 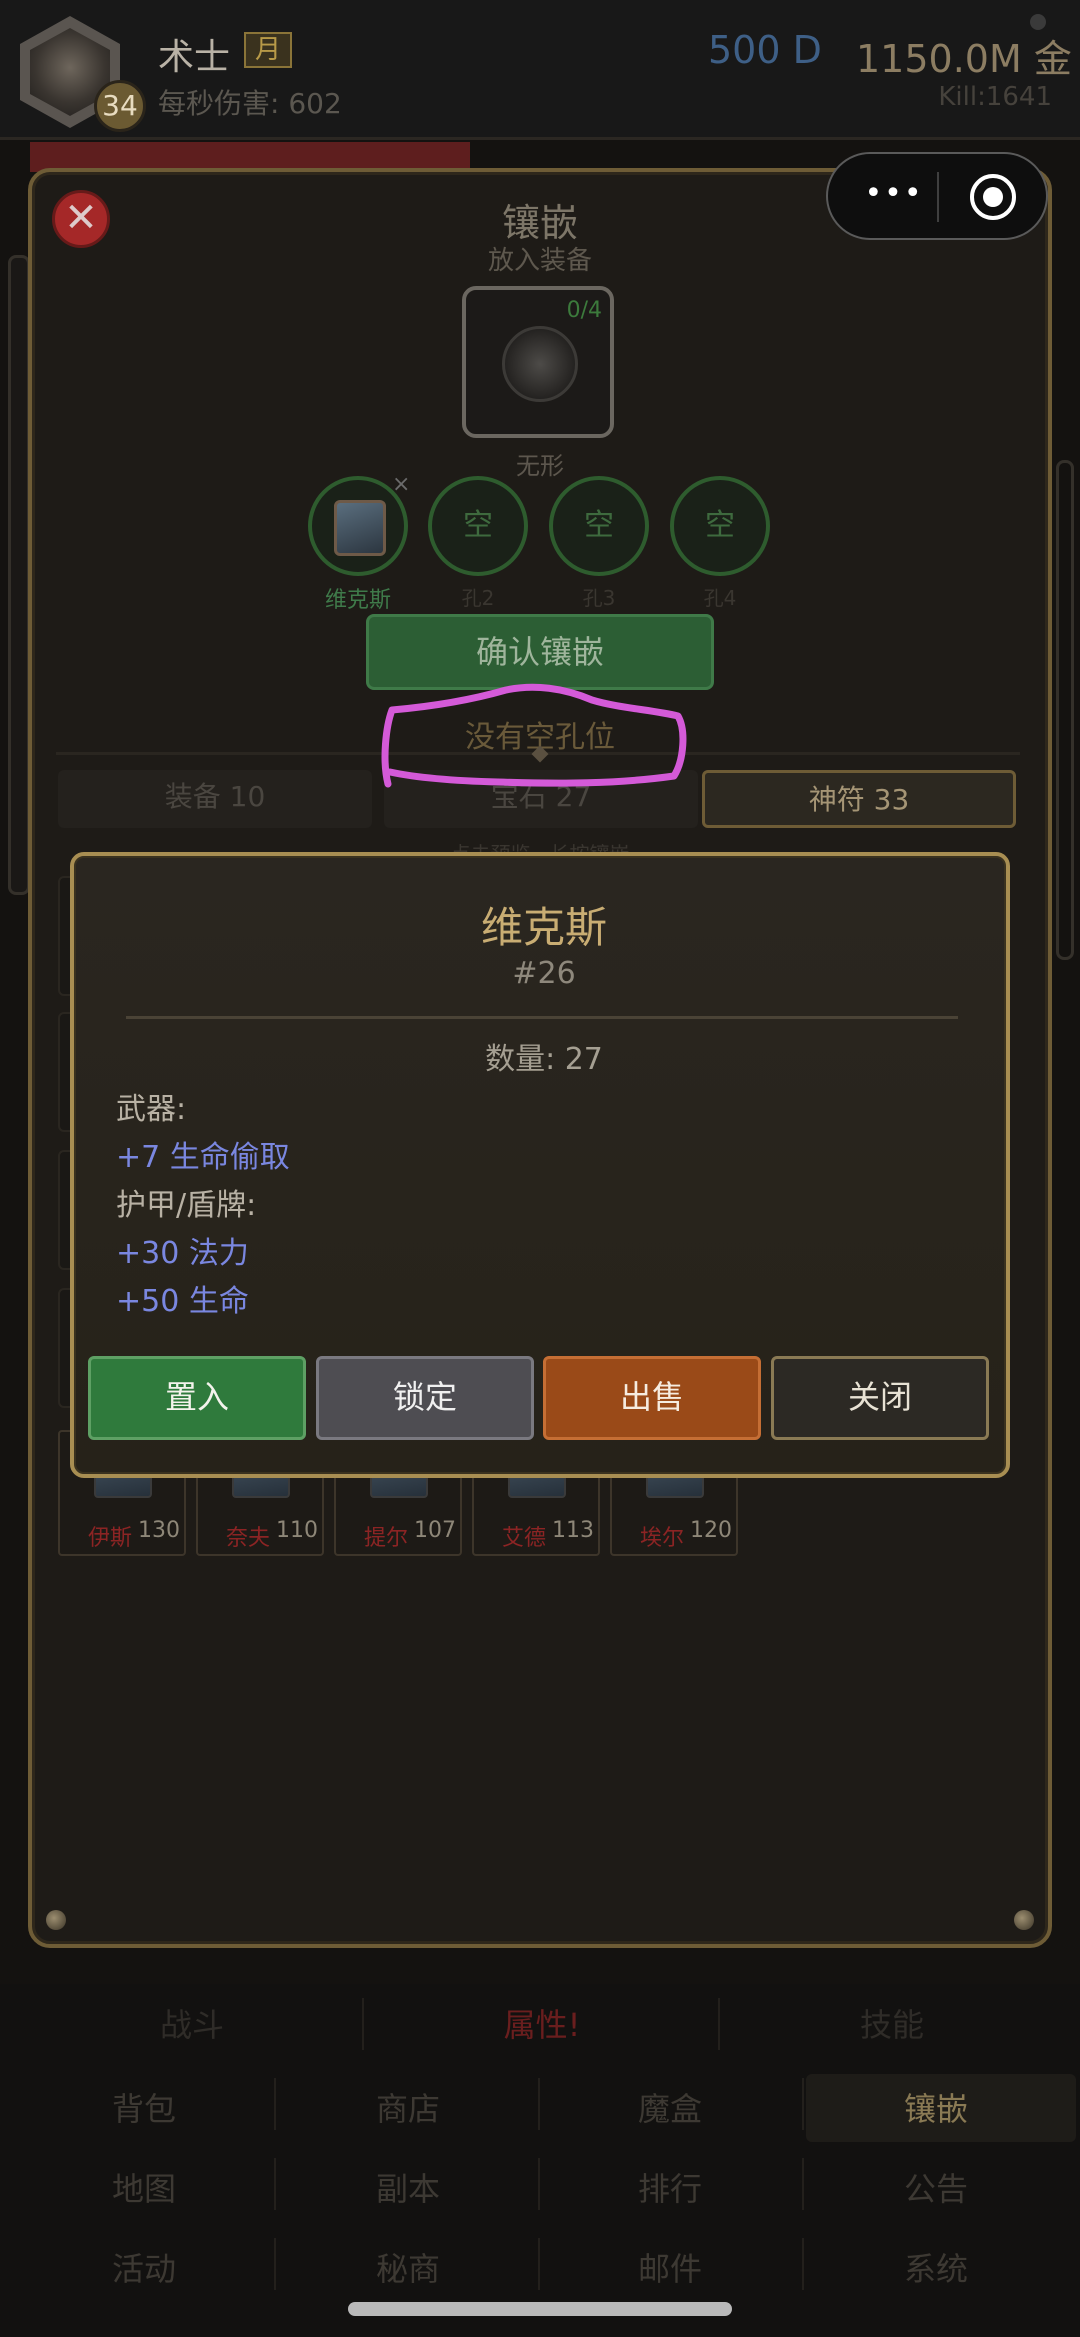 I want to click on rune-name: 伊斯, so click(x=110, y=1538).